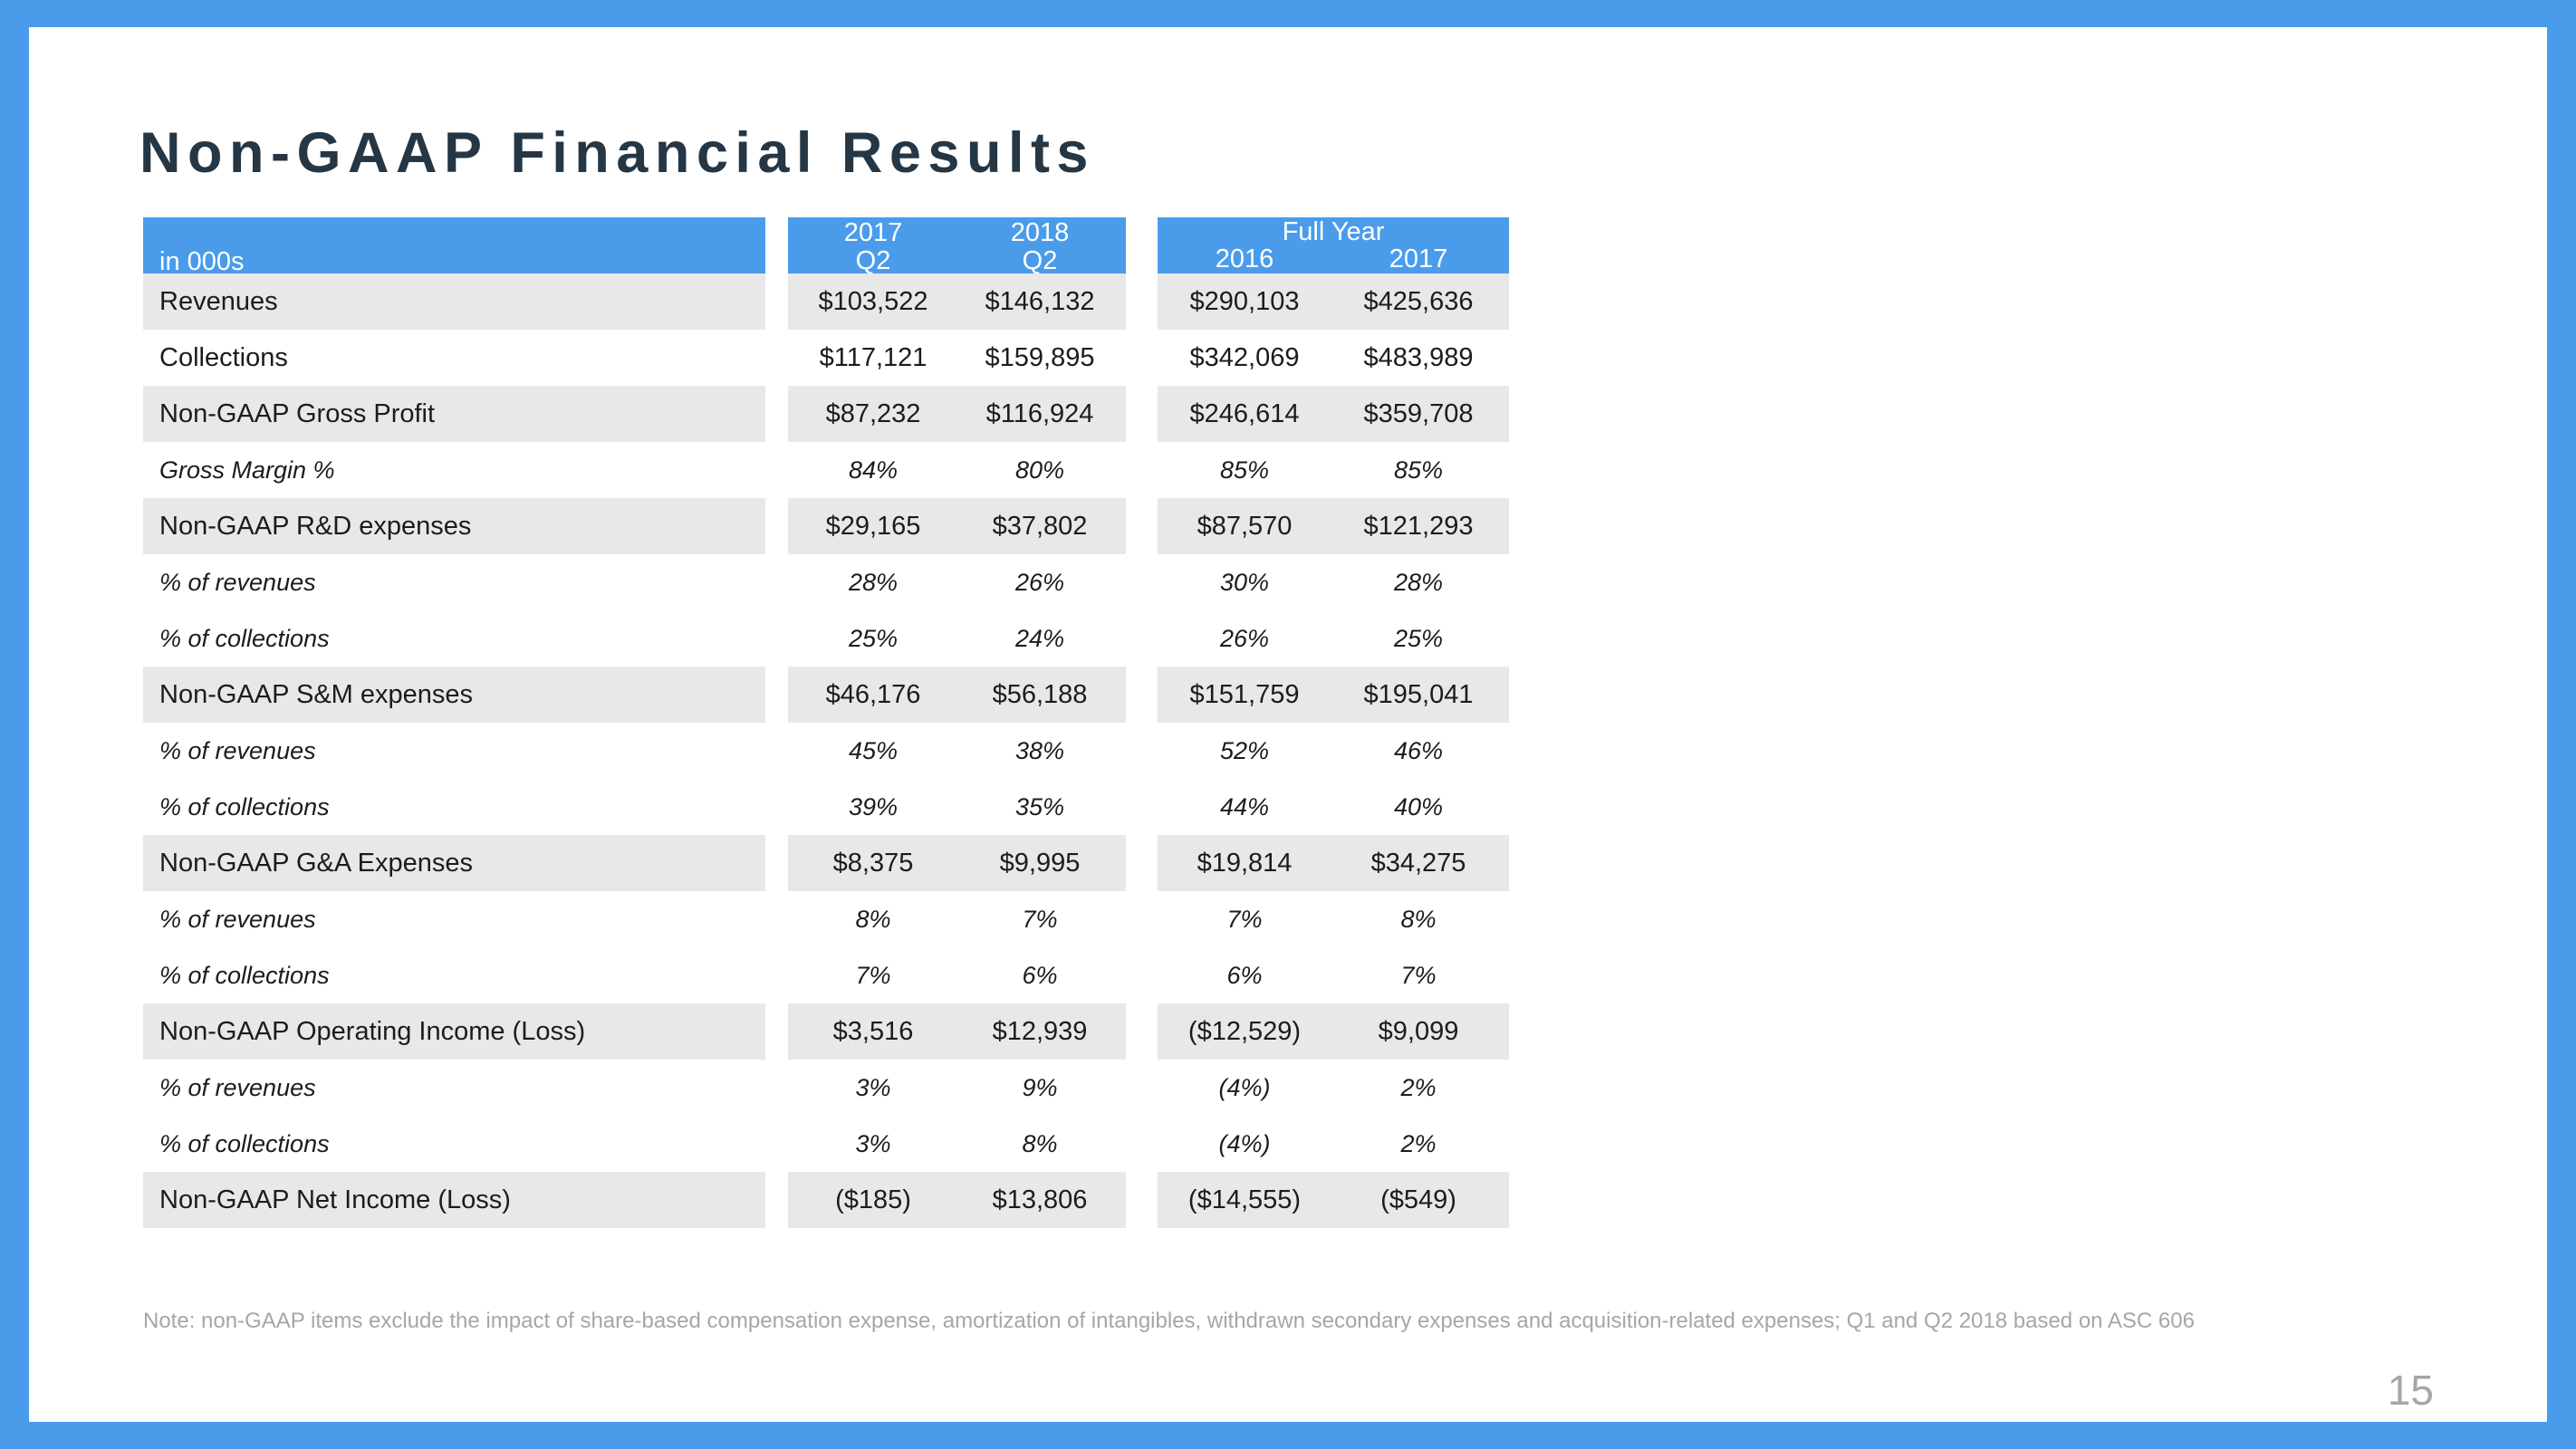 The image size is (2576, 1449). I want to click on cell-2018-q2: 8%, so click(1040, 1143).